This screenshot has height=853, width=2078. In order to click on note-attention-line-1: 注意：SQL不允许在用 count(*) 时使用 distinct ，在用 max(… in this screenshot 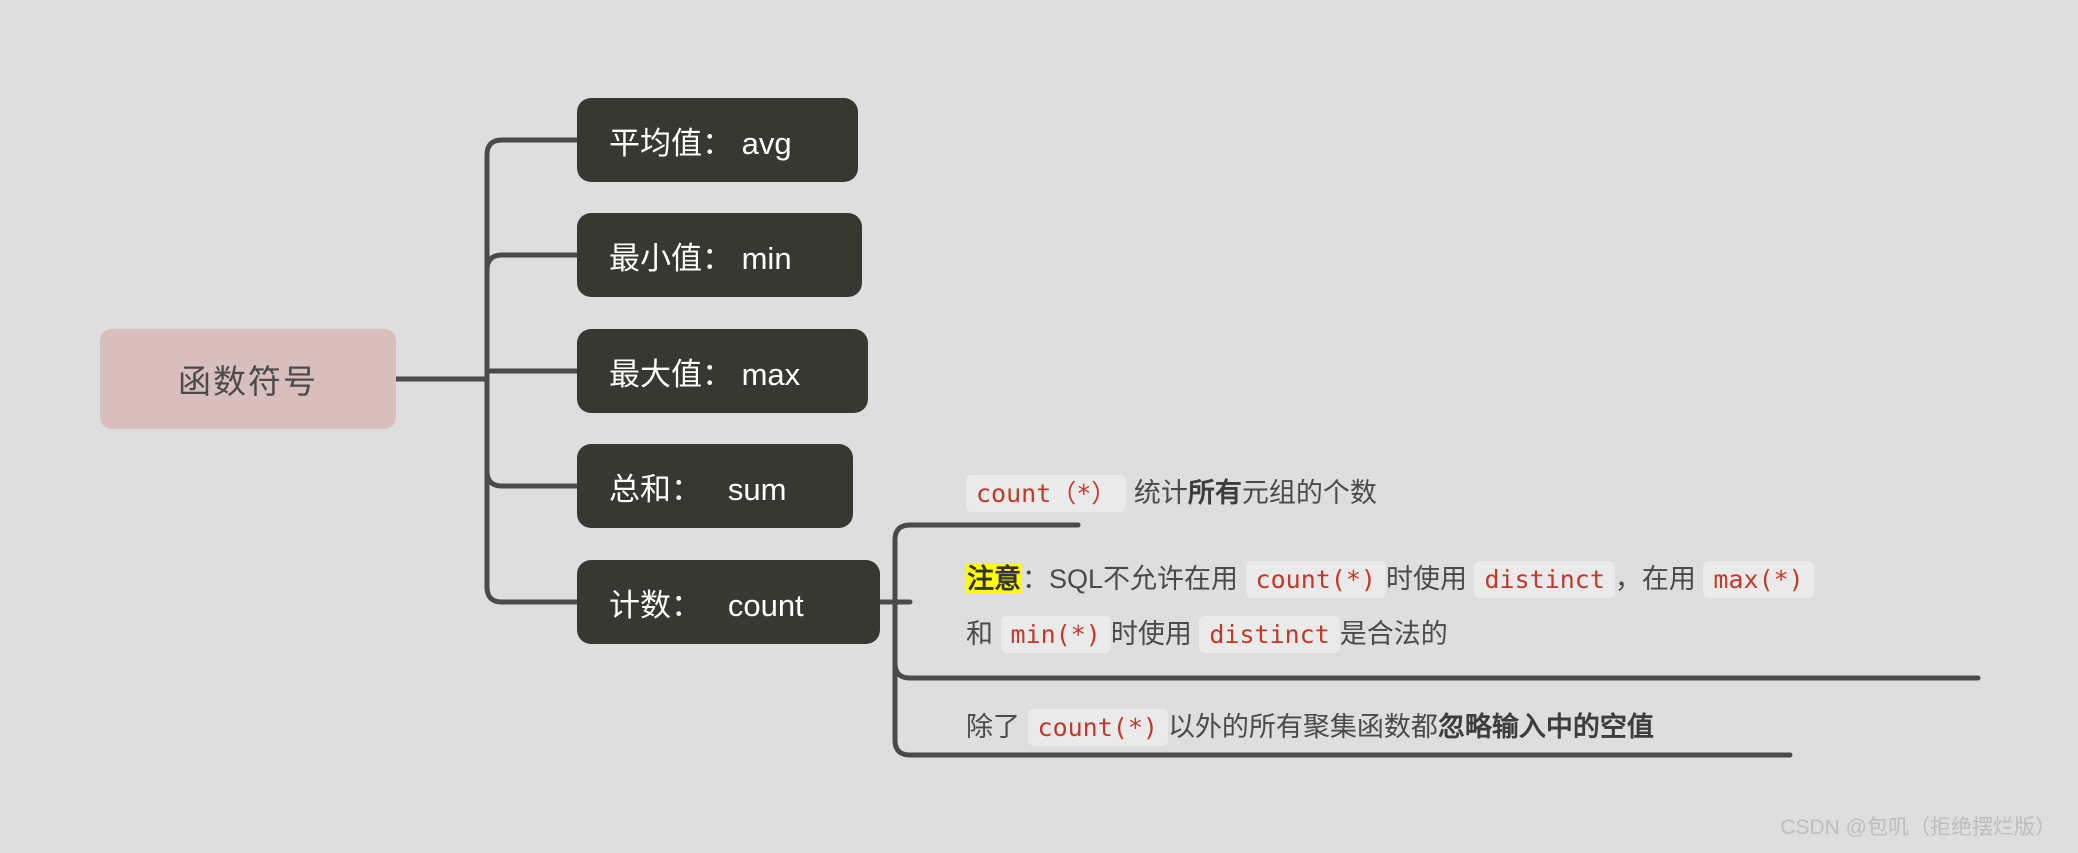, I will do `click(1390, 579)`.